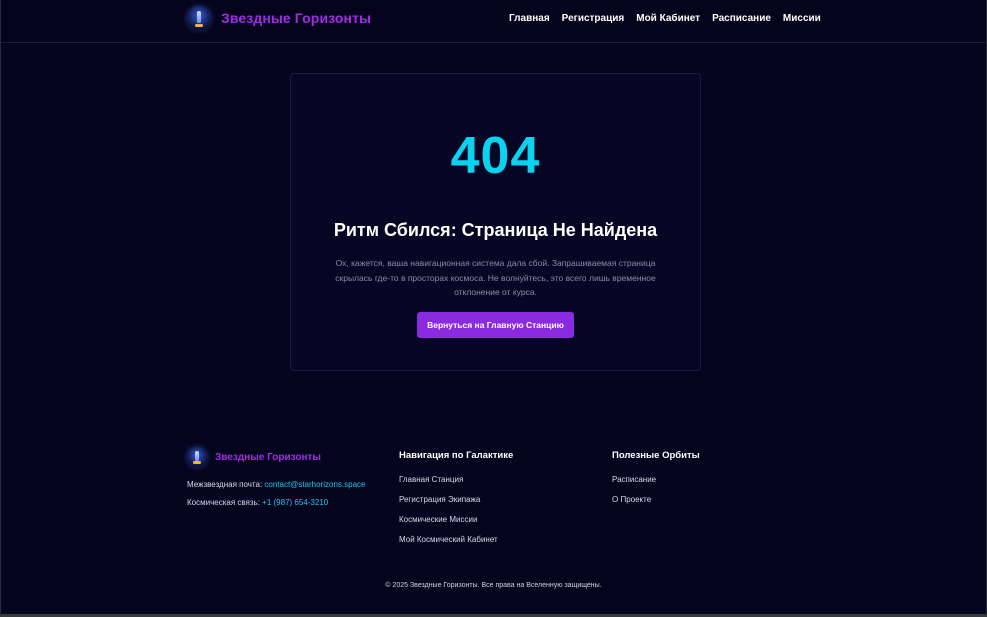 The width and height of the screenshot is (987, 617). I want to click on footer-orbits-heading: Полезные Орбиты, so click(656, 455).